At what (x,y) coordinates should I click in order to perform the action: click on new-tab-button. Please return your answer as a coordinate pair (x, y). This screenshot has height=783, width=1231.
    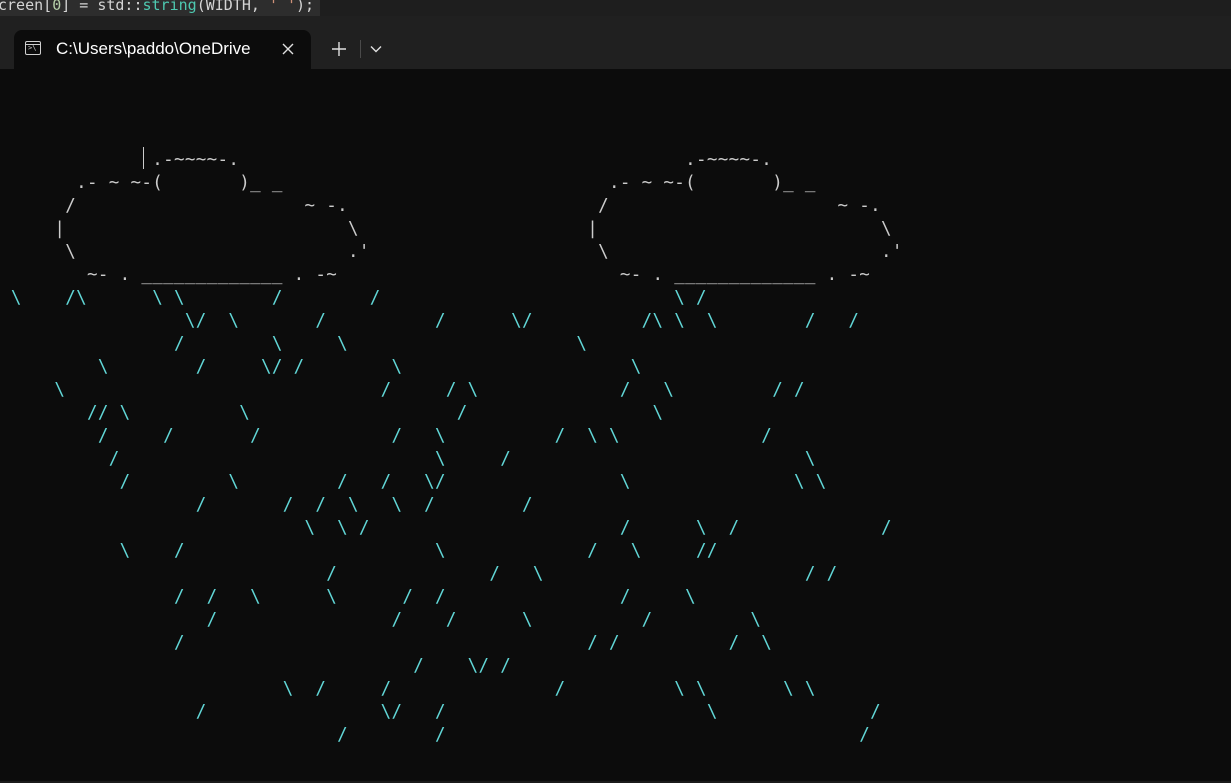
    Looking at the image, I should click on (339, 49).